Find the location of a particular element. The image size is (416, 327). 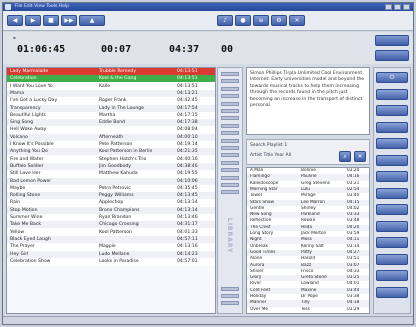

playlist-row: Rolling Stone Peggy Williams 04:13:45 is located at coordinates (111, 196).